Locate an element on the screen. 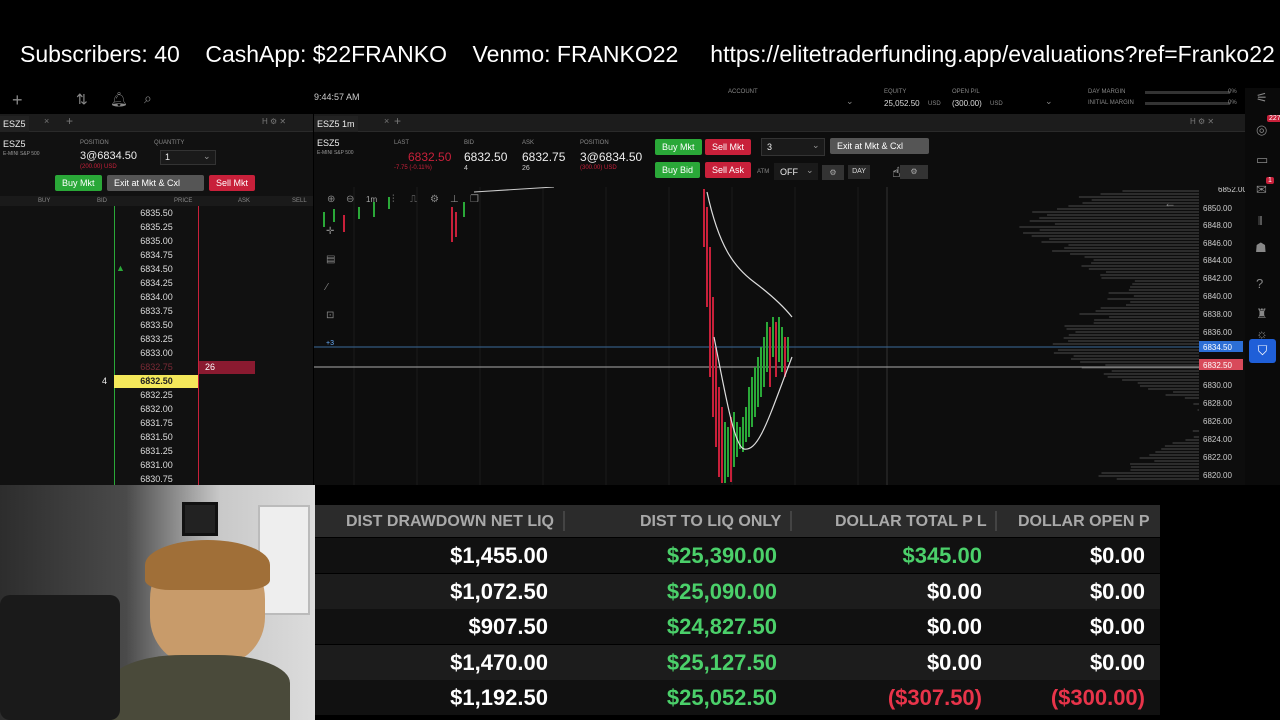  indicators-icon: ⎍ is located at coordinates (413, 199).